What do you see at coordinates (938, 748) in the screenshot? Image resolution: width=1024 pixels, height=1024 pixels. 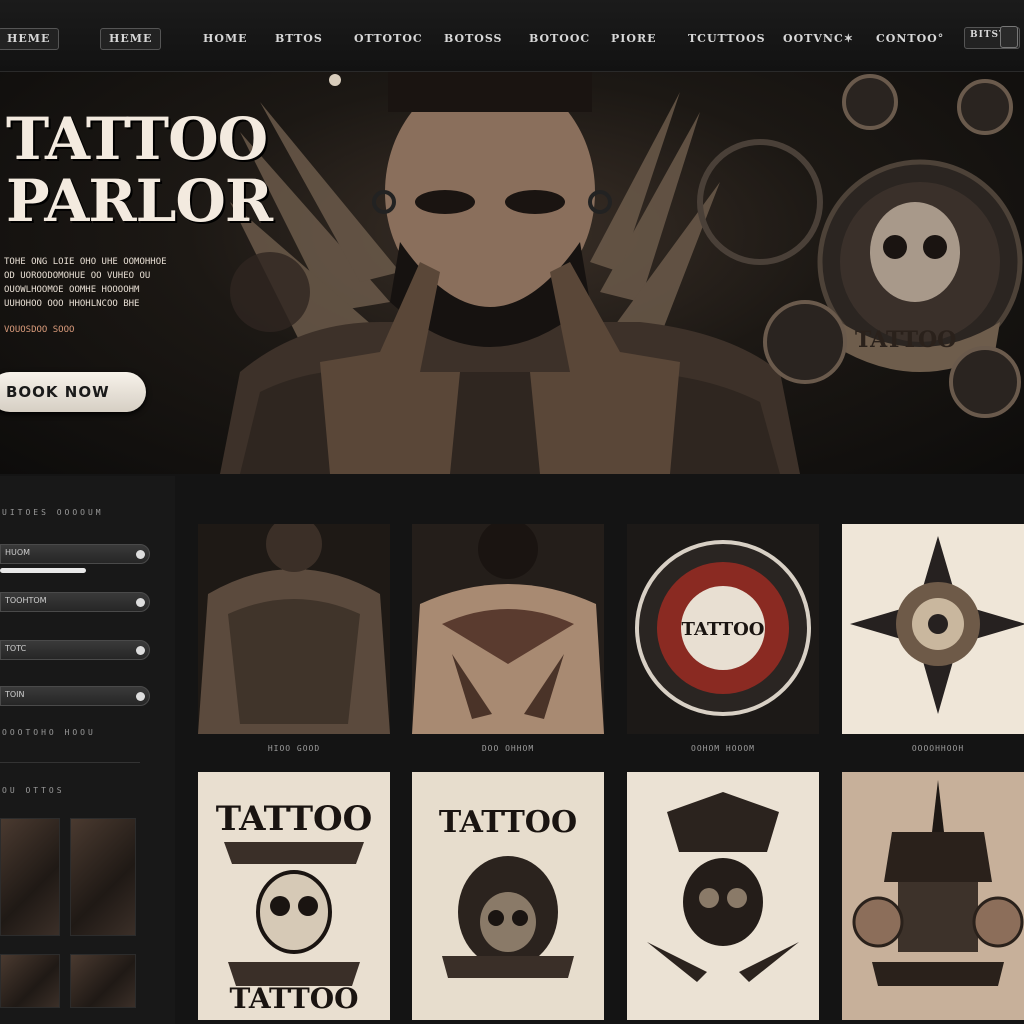 I see `gallery-caption: OOOOHHOOH` at bounding box center [938, 748].